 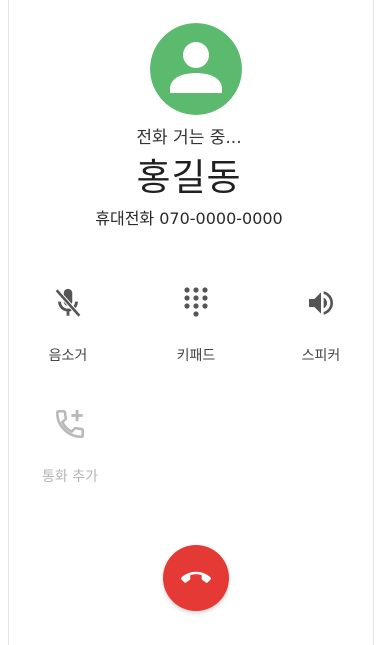 I want to click on speaker-button: 스피커, so click(x=321, y=323).